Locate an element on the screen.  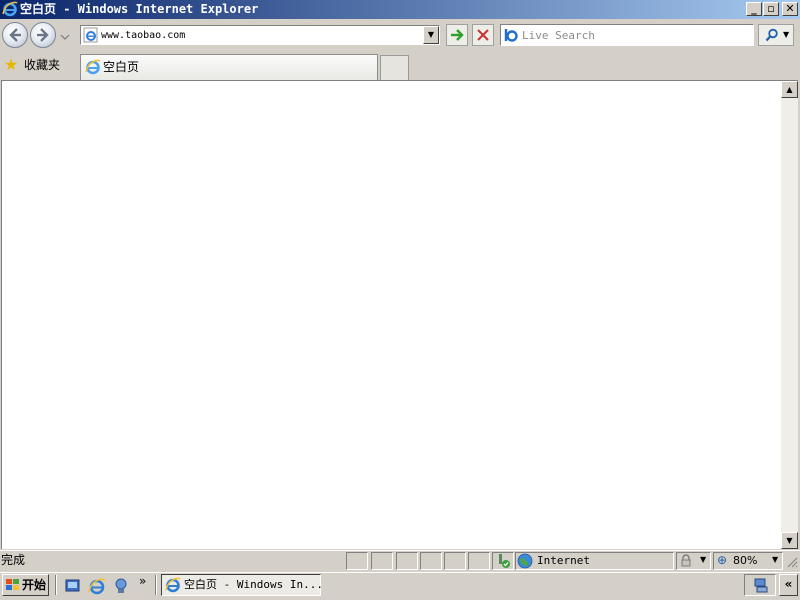
forward-arrow-icon is located at coordinates (43, 35).